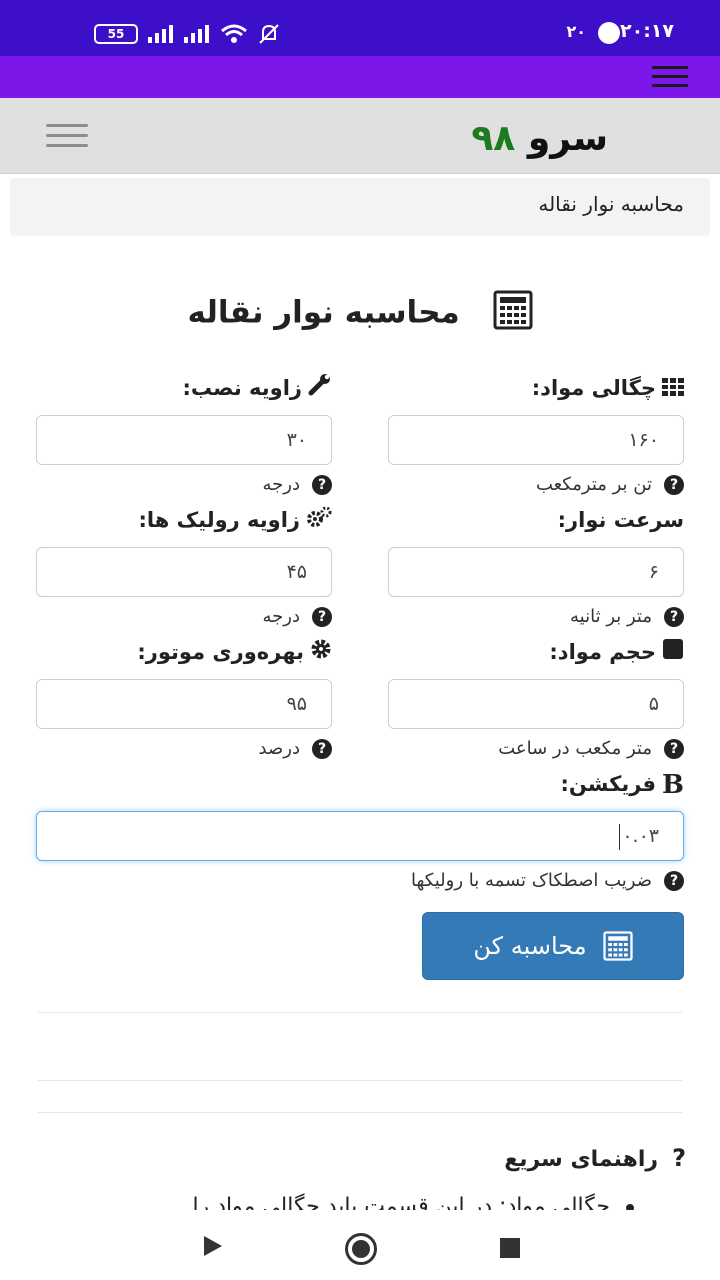 Image resolution: width=720 pixels, height=1280 pixels. I want to click on motor-efficiency-label: بهره‌وری موتور:, so click(184, 652).